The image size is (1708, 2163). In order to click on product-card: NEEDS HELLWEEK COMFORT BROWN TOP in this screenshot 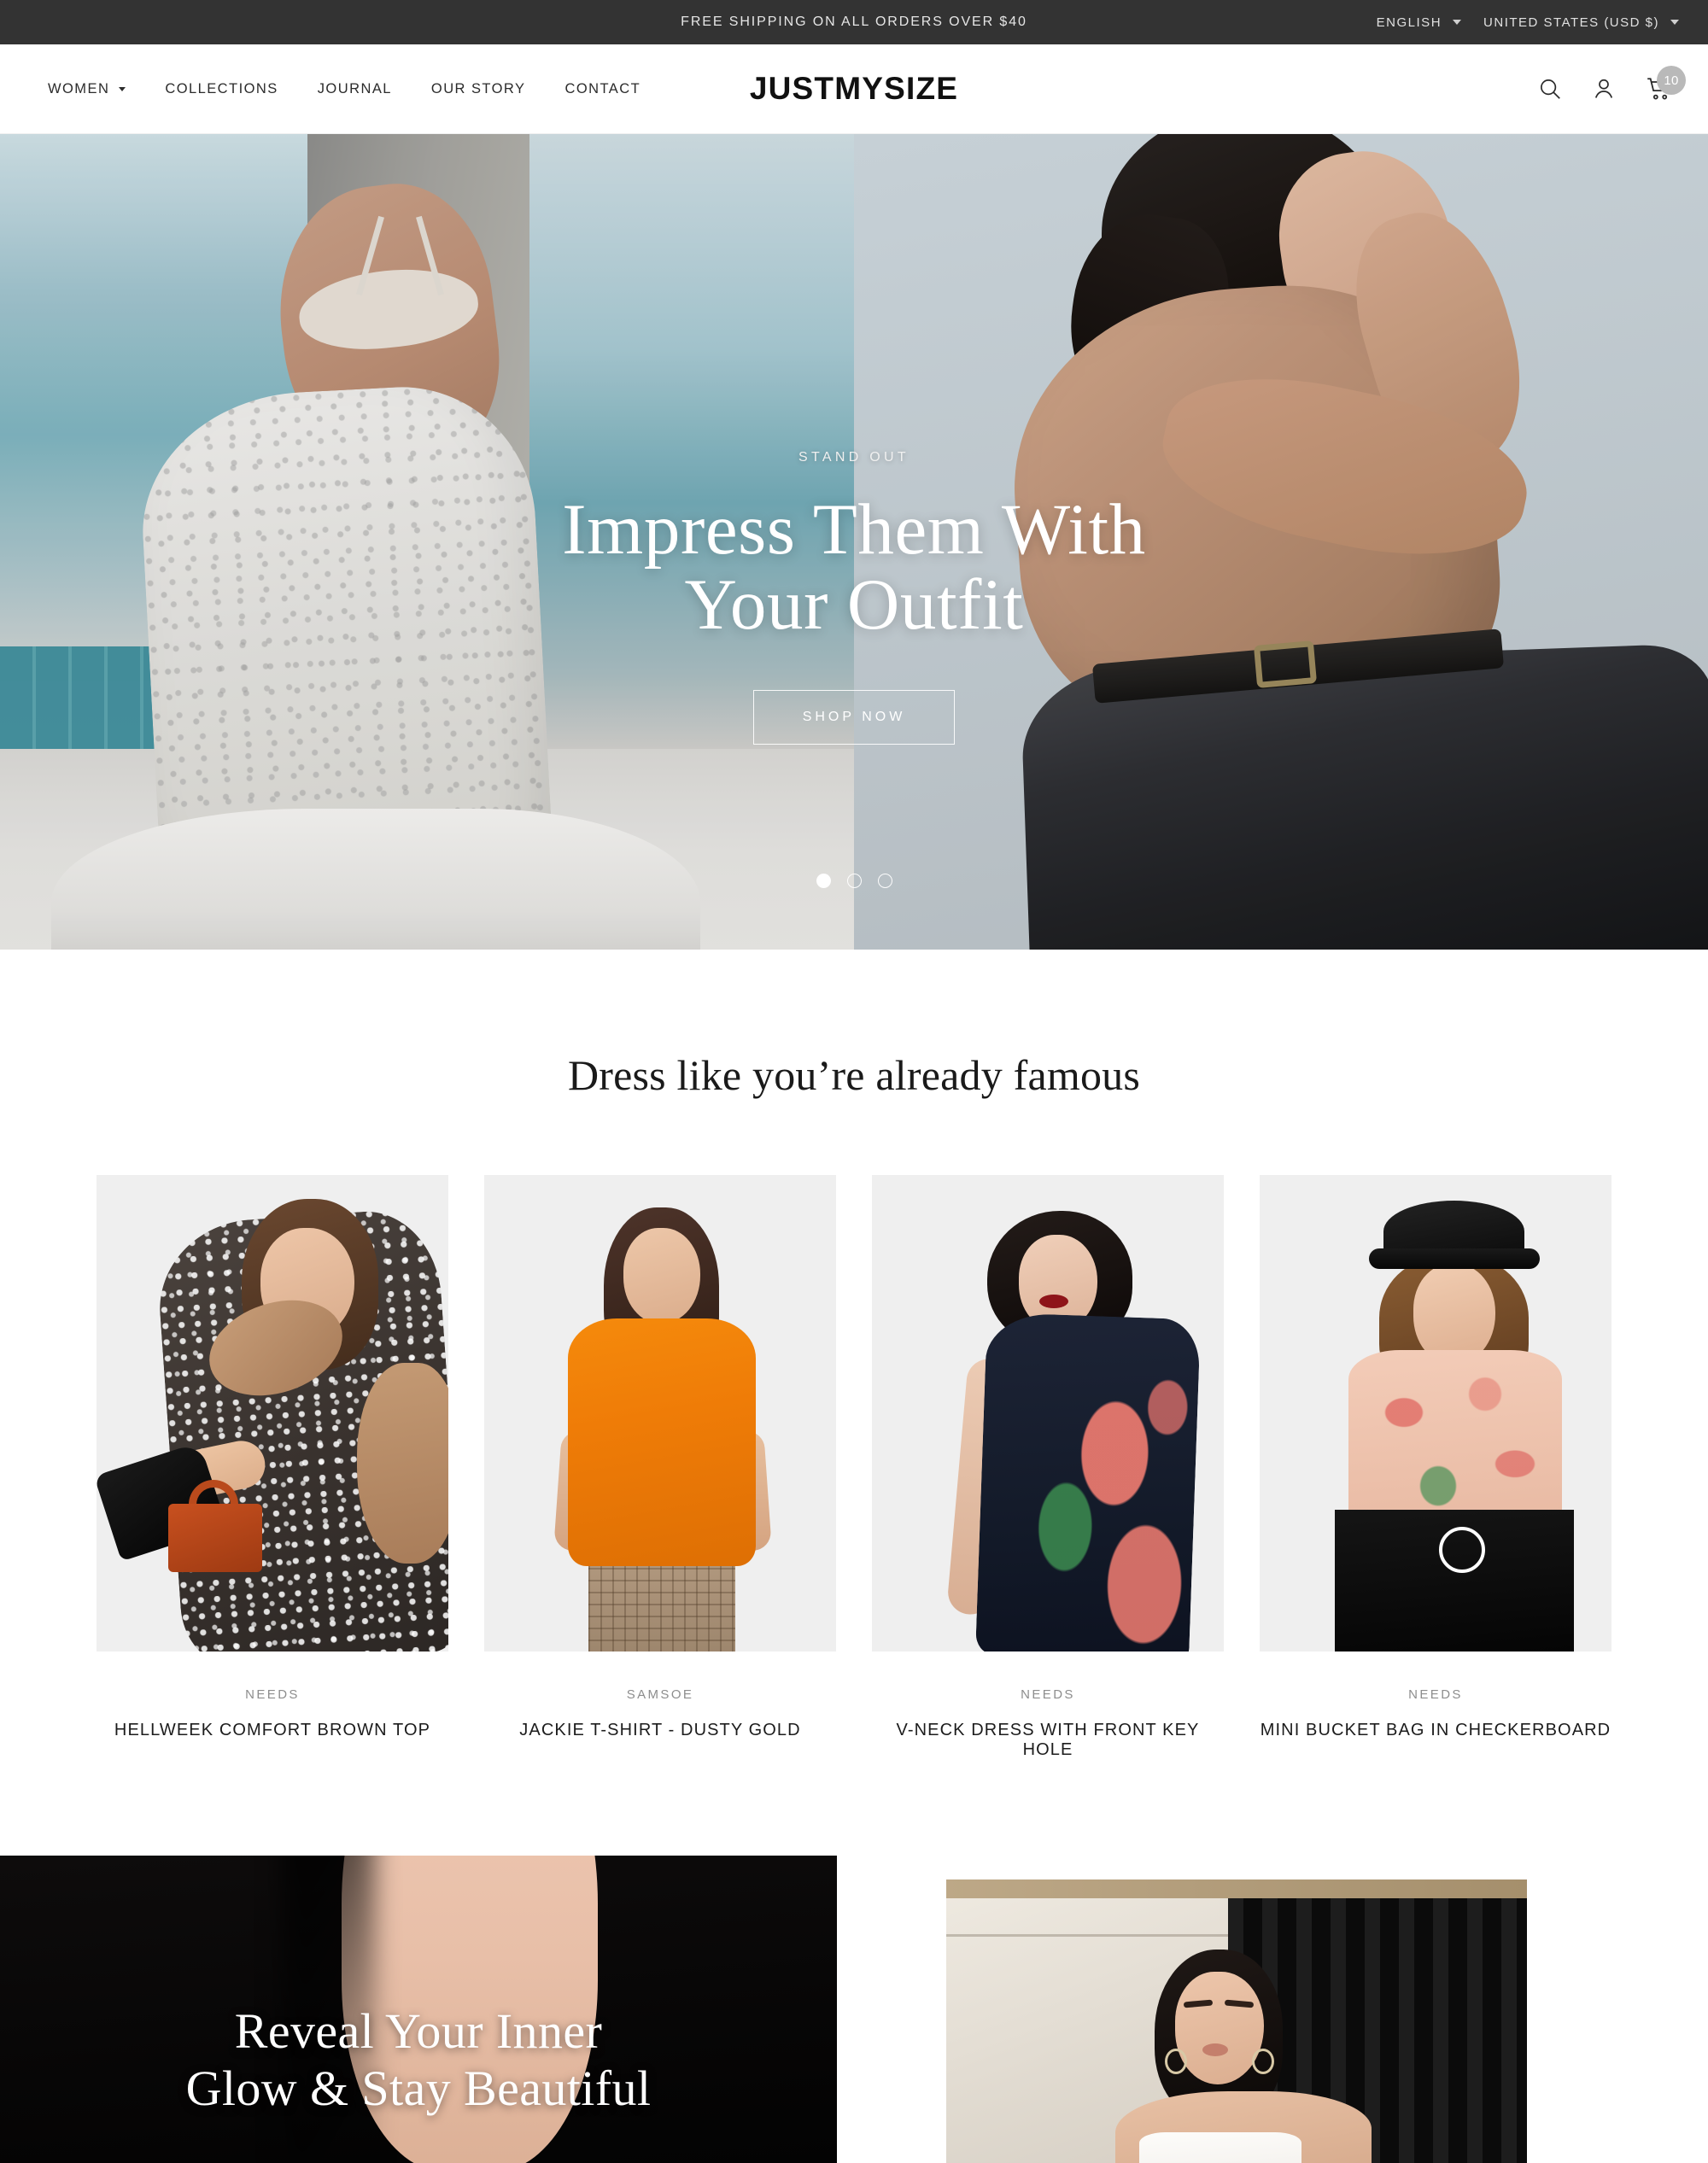, I will do `click(272, 1467)`.